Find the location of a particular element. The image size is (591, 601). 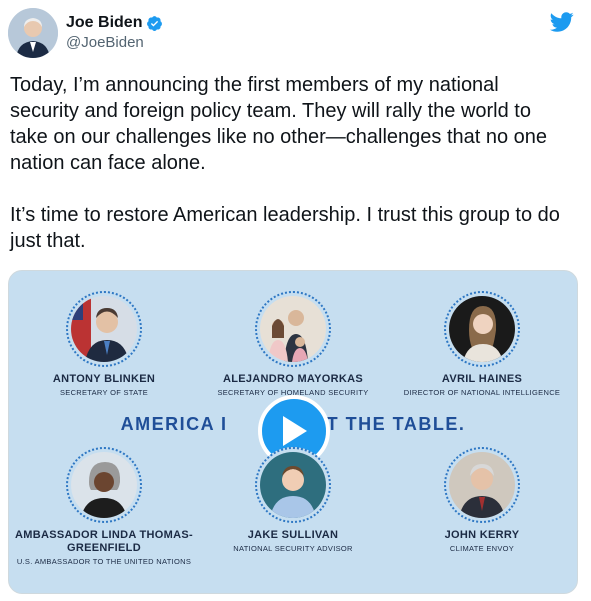

headline-right: AT THE TABLE. is located at coordinates (389, 424).